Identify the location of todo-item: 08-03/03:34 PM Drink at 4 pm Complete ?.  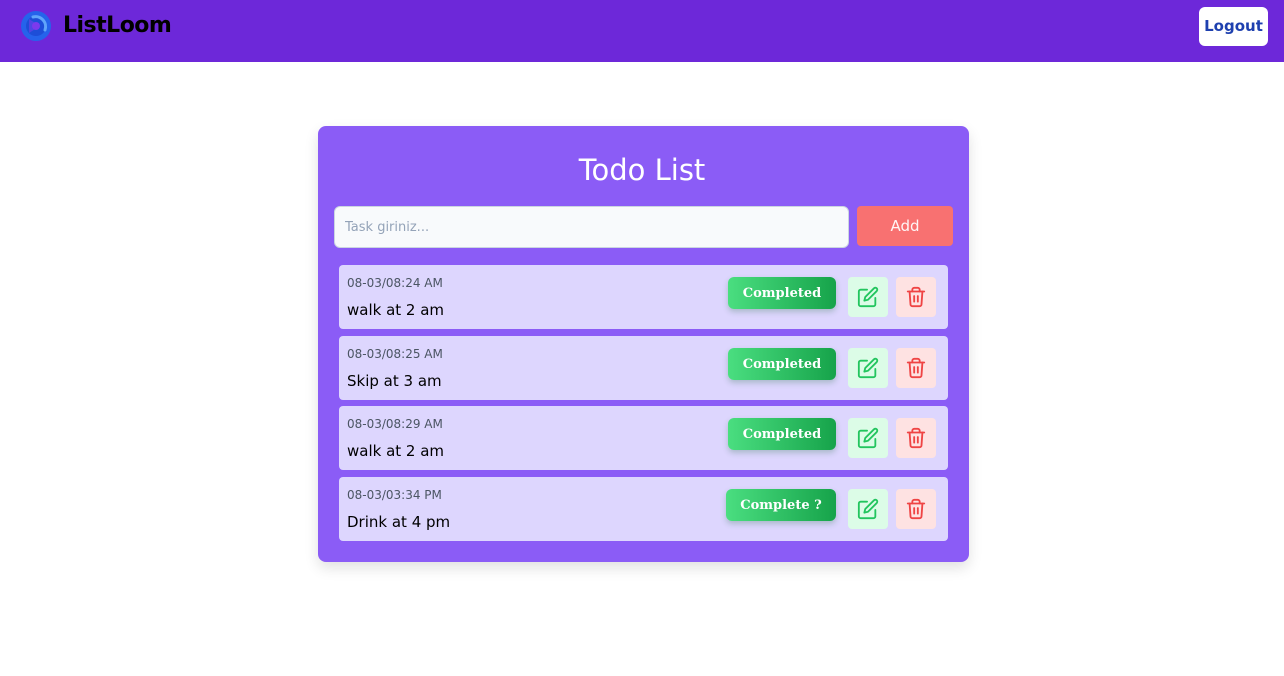
(643, 509).